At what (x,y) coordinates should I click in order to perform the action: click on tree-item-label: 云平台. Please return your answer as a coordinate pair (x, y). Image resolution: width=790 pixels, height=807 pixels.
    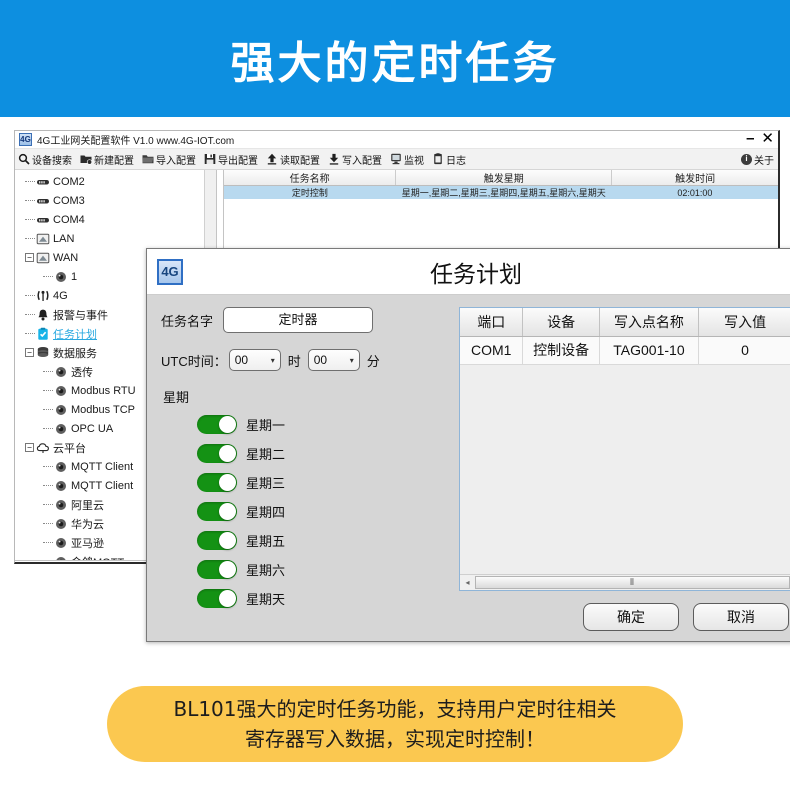
    Looking at the image, I should click on (69, 448).